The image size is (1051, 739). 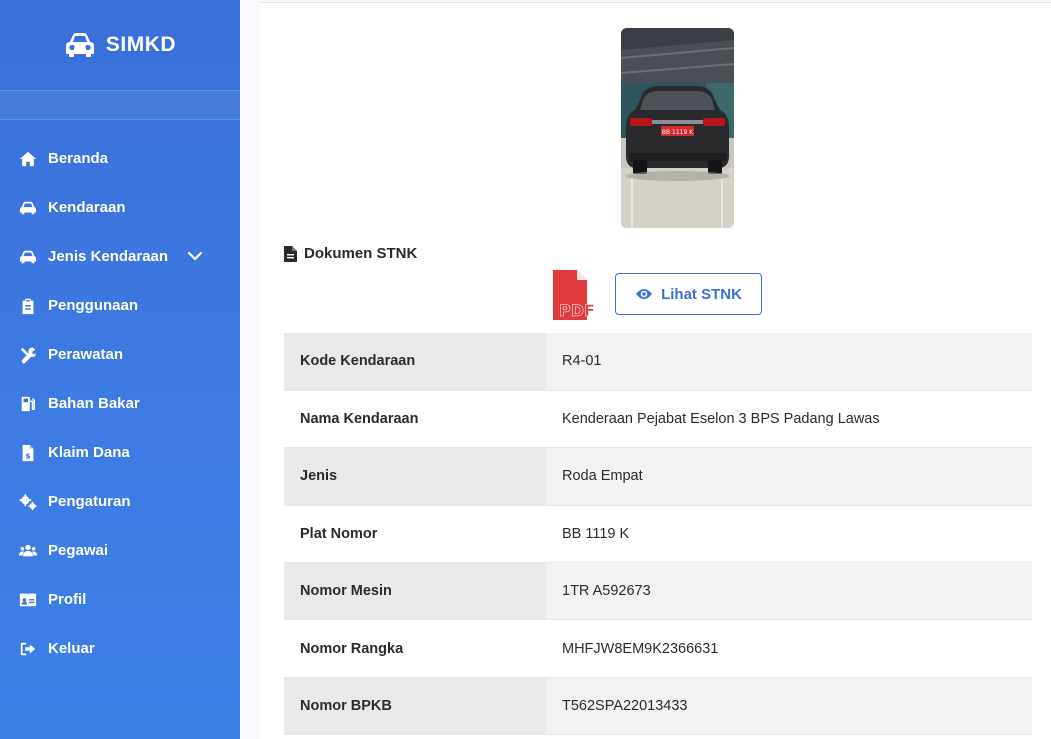 What do you see at coordinates (575, 295) in the screenshot?
I see `pdf-file-icon: PDF` at bounding box center [575, 295].